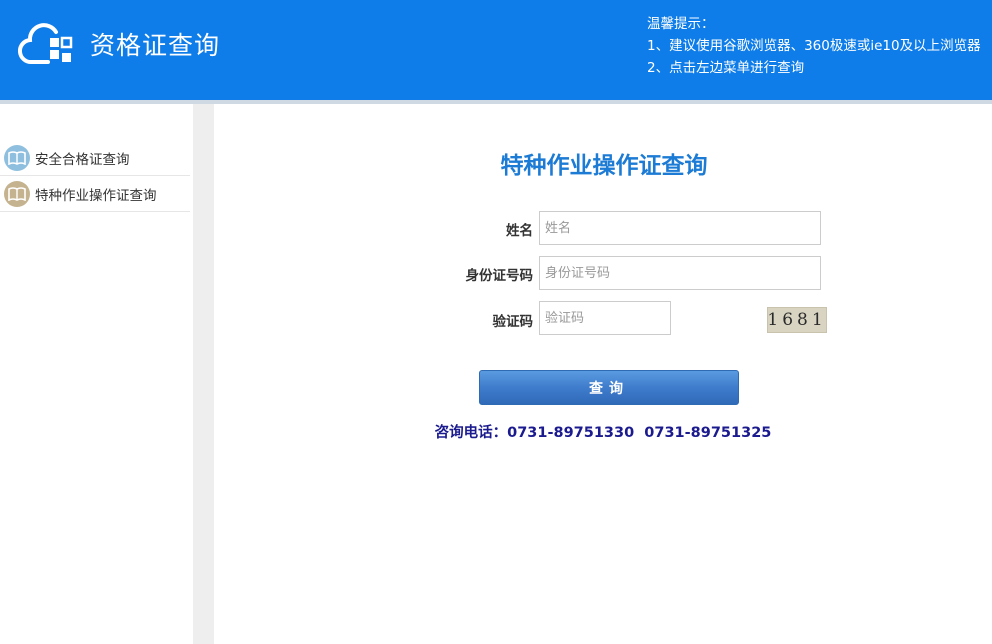 The height and width of the screenshot is (644, 992). What do you see at coordinates (797, 320) in the screenshot?
I see `captcha-image: 1681` at bounding box center [797, 320].